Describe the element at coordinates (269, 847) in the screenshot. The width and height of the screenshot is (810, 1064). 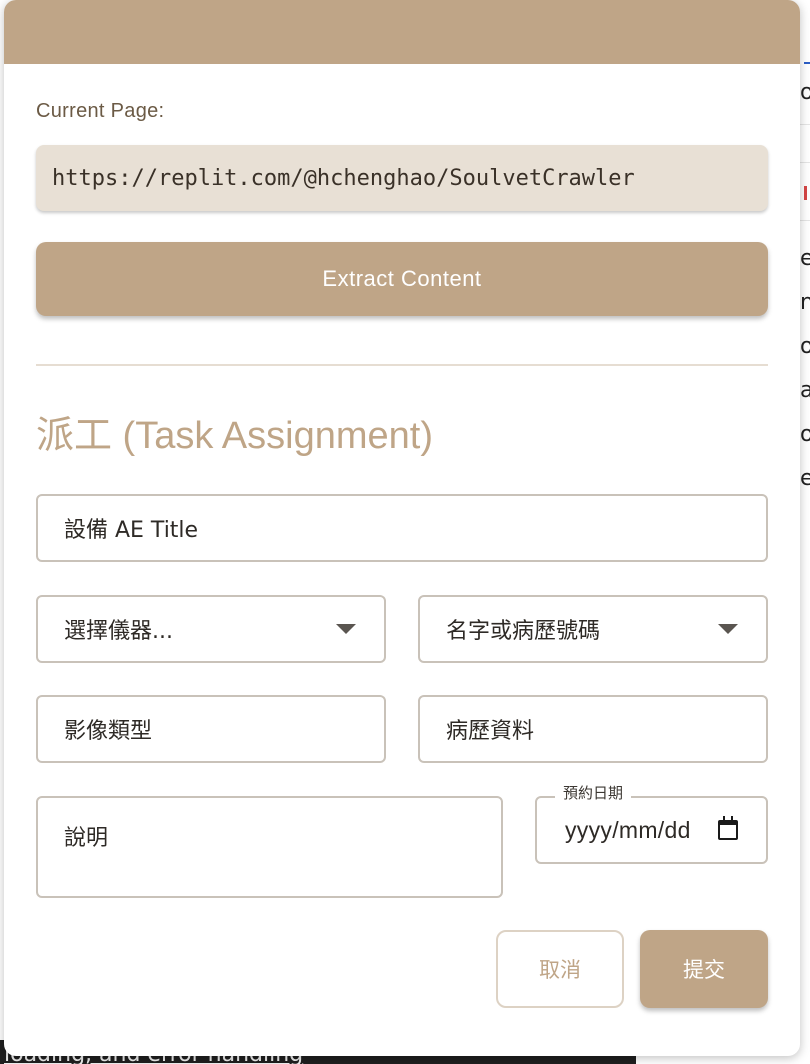
I see `description-textarea: 說明` at that location.